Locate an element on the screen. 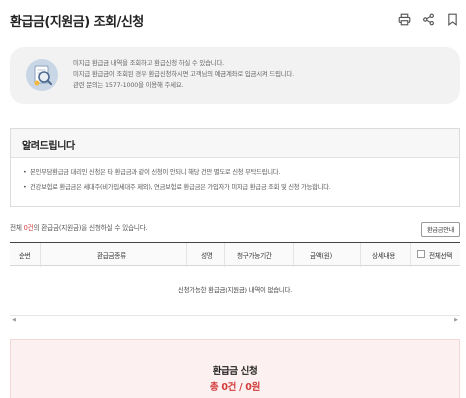 This screenshot has width=466, height=398. page-header: 환급금(지원금) 조회/신청 is located at coordinates (233, 19).